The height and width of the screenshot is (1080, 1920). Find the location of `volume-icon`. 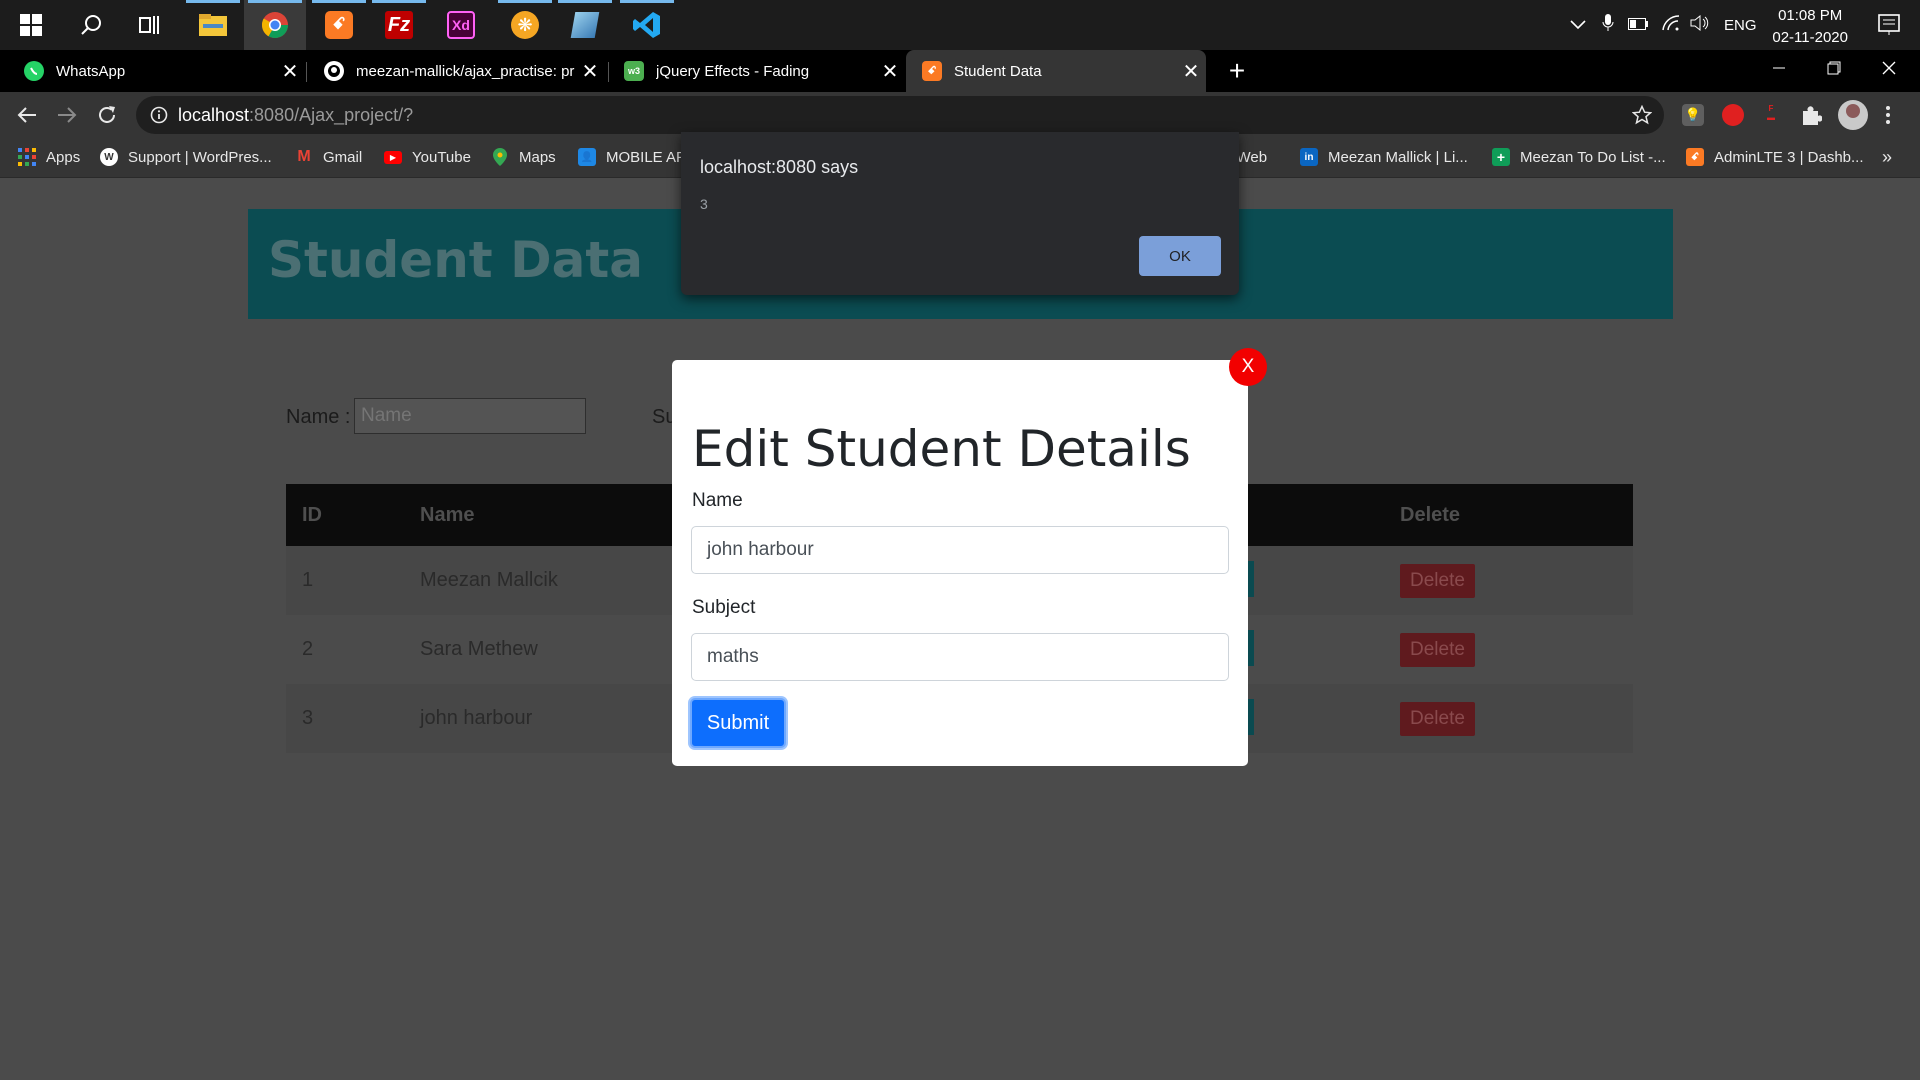

volume-icon is located at coordinates (1700, 24).